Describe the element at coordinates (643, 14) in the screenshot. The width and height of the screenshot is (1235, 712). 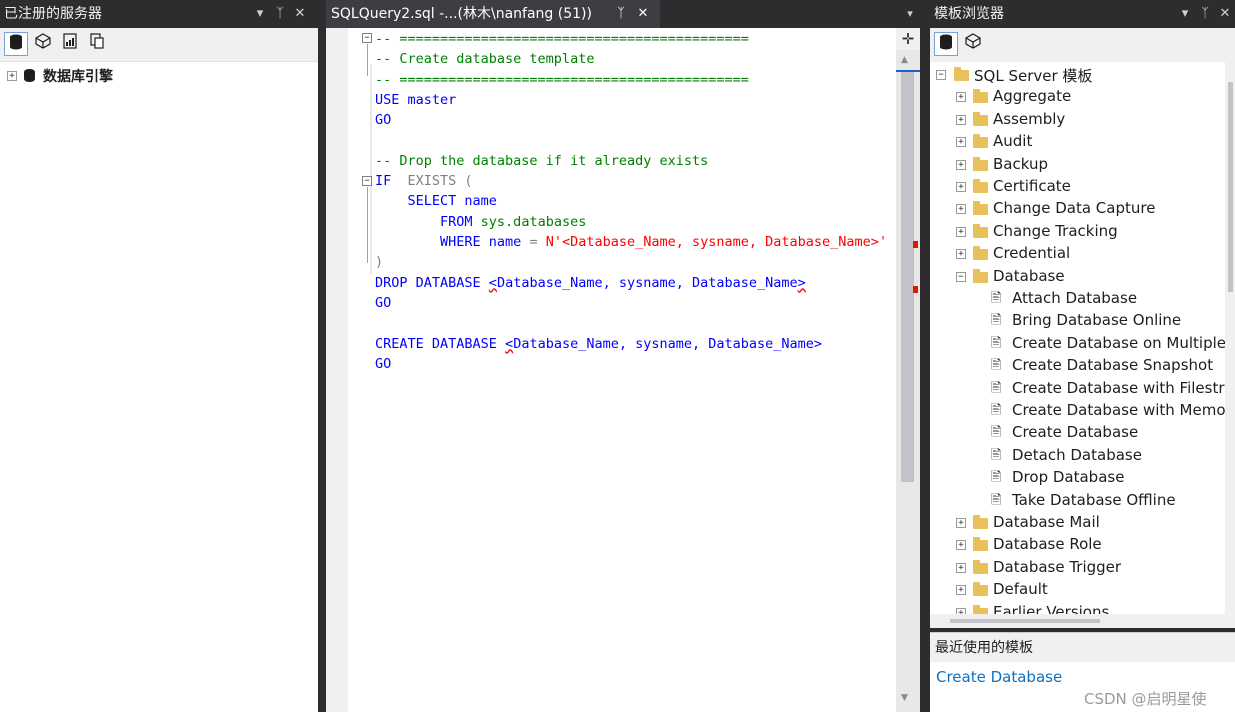
I see `tab-close-icon: ✕` at that location.